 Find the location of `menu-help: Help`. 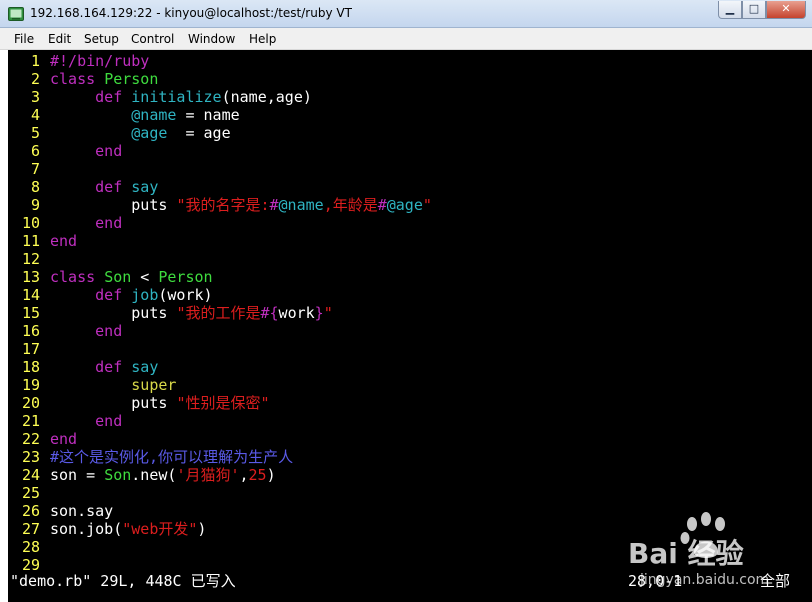

menu-help: Help is located at coordinates (262, 39).